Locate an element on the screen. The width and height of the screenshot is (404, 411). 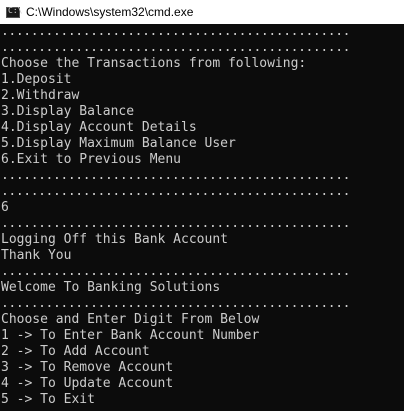
window-title: C:\Windows\system32\cmd.exe is located at coordinates (110, 12).